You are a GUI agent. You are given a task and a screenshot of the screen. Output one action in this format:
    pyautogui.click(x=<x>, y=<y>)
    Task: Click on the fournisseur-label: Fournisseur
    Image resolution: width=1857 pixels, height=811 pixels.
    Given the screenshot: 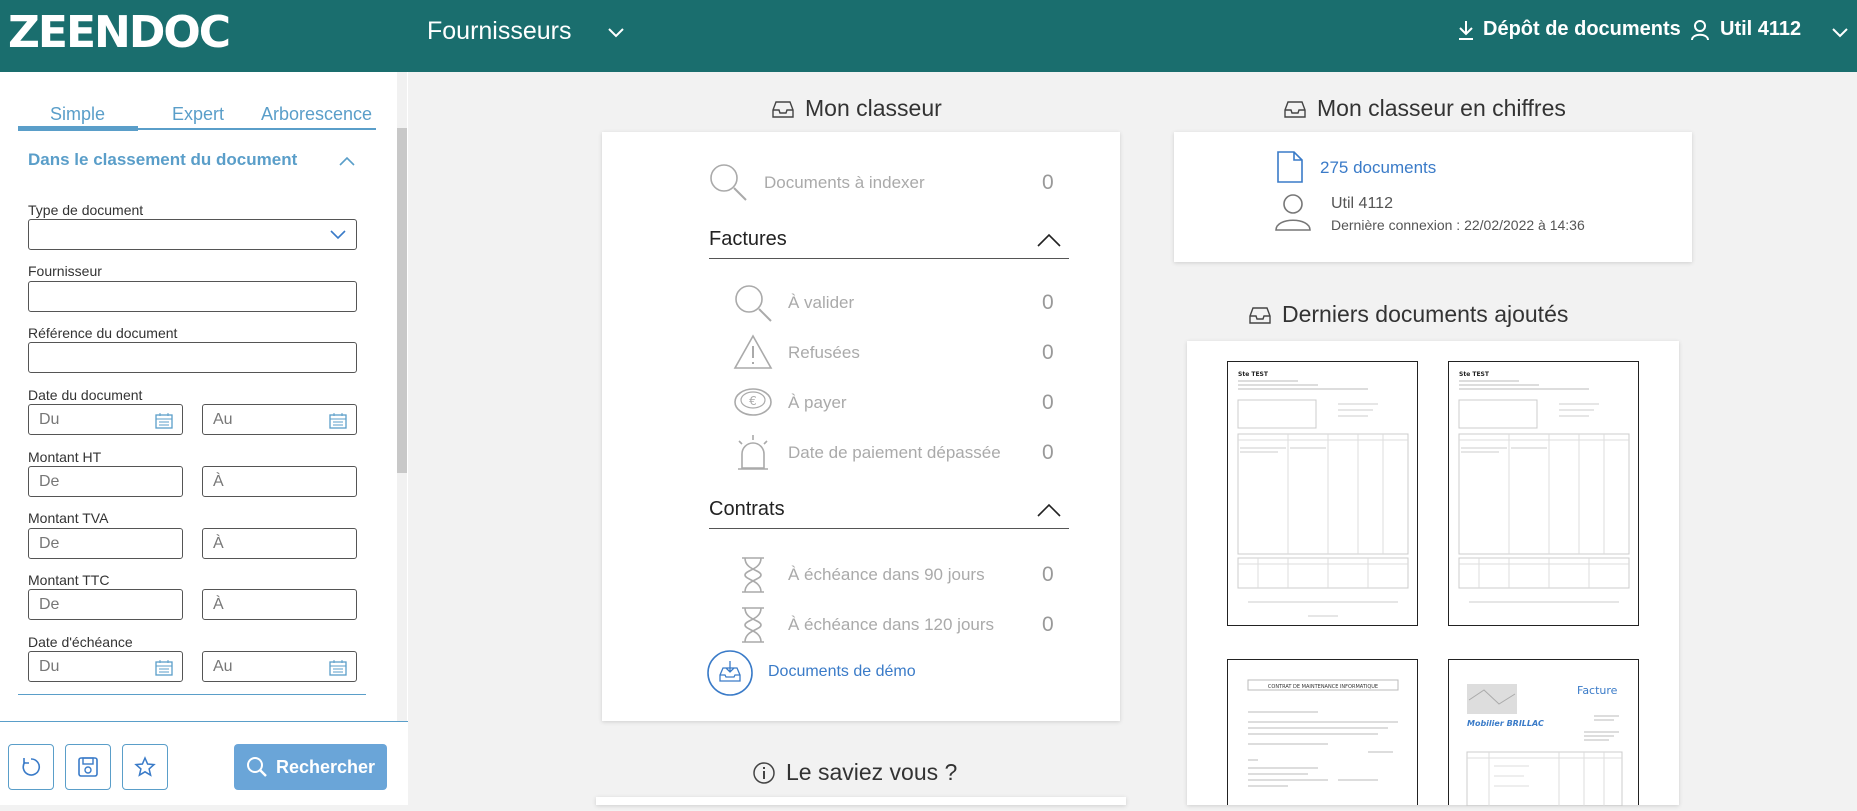 What is the action you would take?
    pyautogui.click(x=65, y=271)
    